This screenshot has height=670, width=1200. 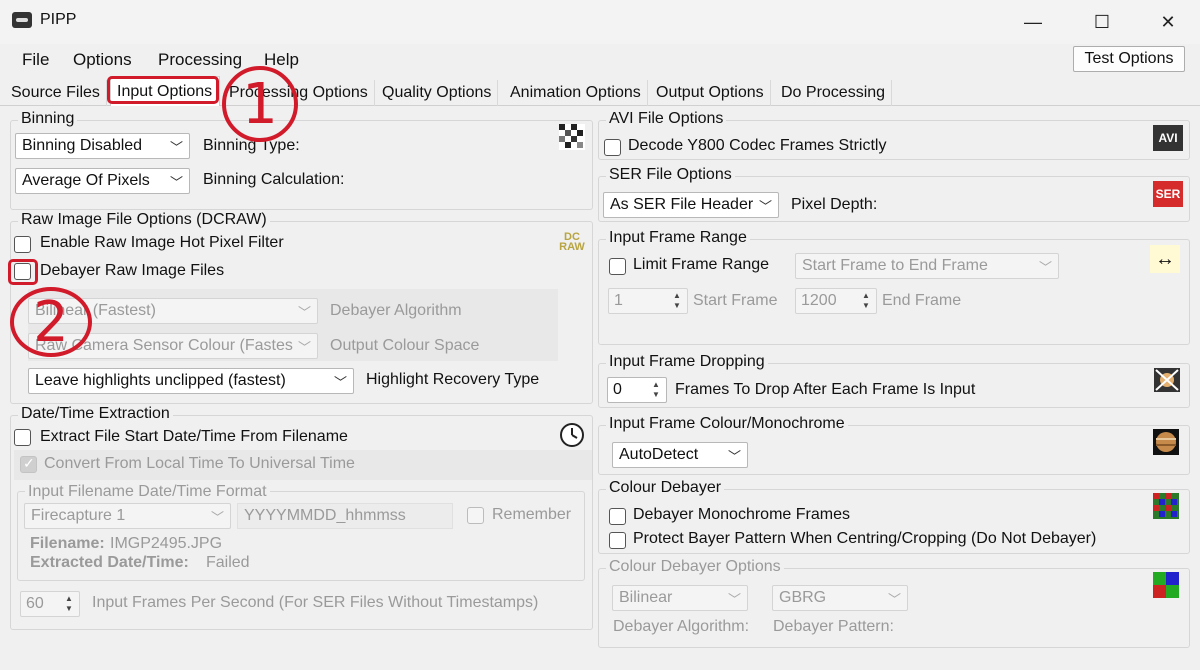 I want to click on tab-do-processing: Do Processing, so click(x=834, y=93).